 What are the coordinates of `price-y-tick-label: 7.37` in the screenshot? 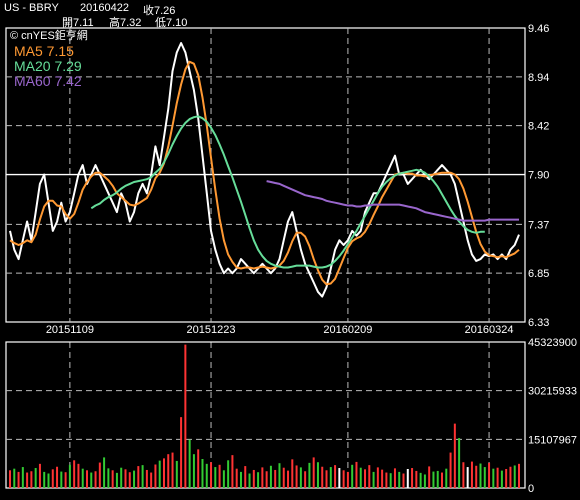 It's located at (538, 225).